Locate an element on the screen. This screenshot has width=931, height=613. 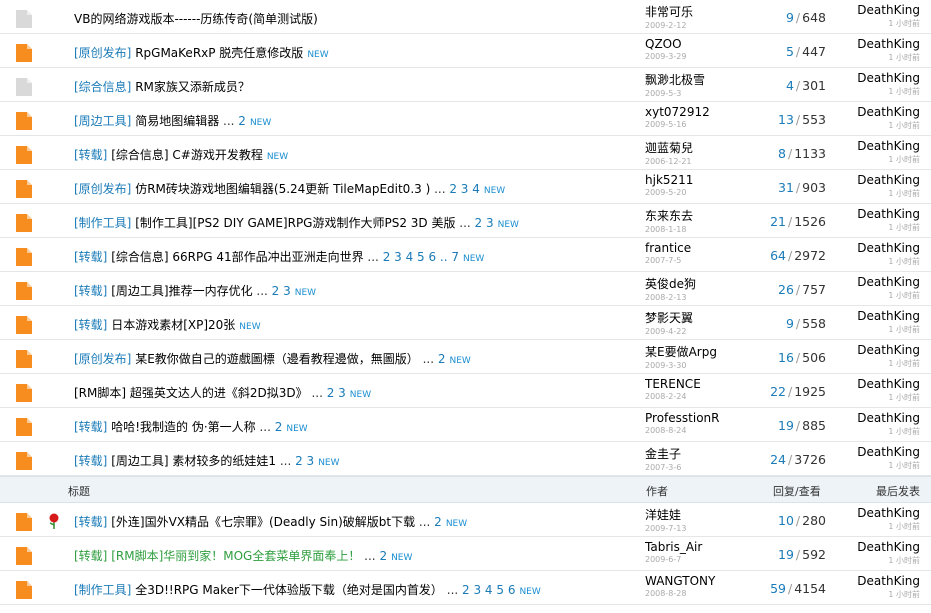
thread-title-link: RM家族又添新成员？ is located at coordinates (192, 87).